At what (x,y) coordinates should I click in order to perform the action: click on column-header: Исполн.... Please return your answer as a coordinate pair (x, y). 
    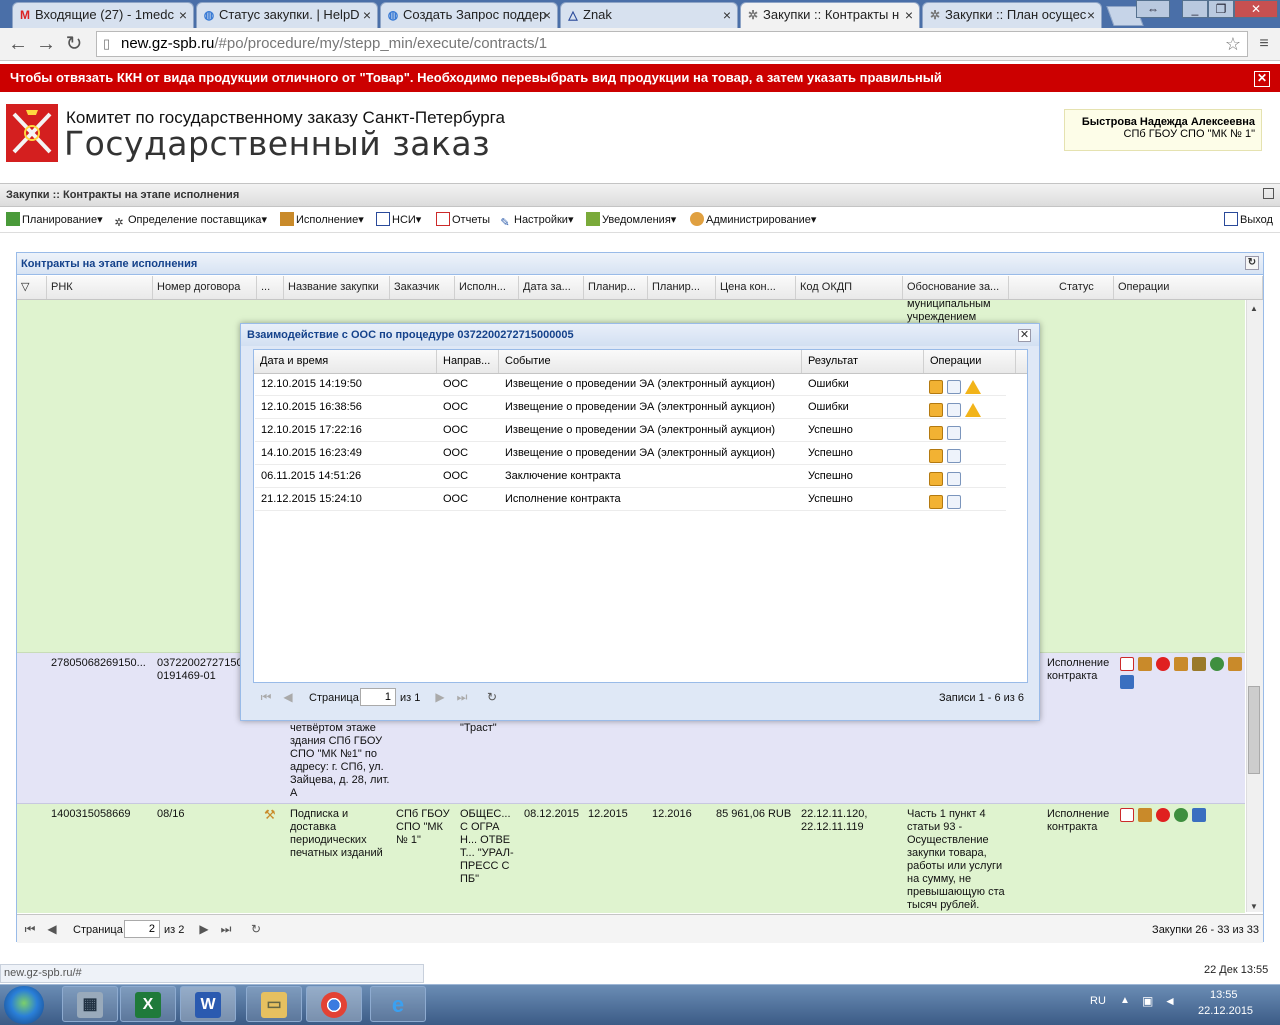
    Looking at the image, I should click on (487, 287).